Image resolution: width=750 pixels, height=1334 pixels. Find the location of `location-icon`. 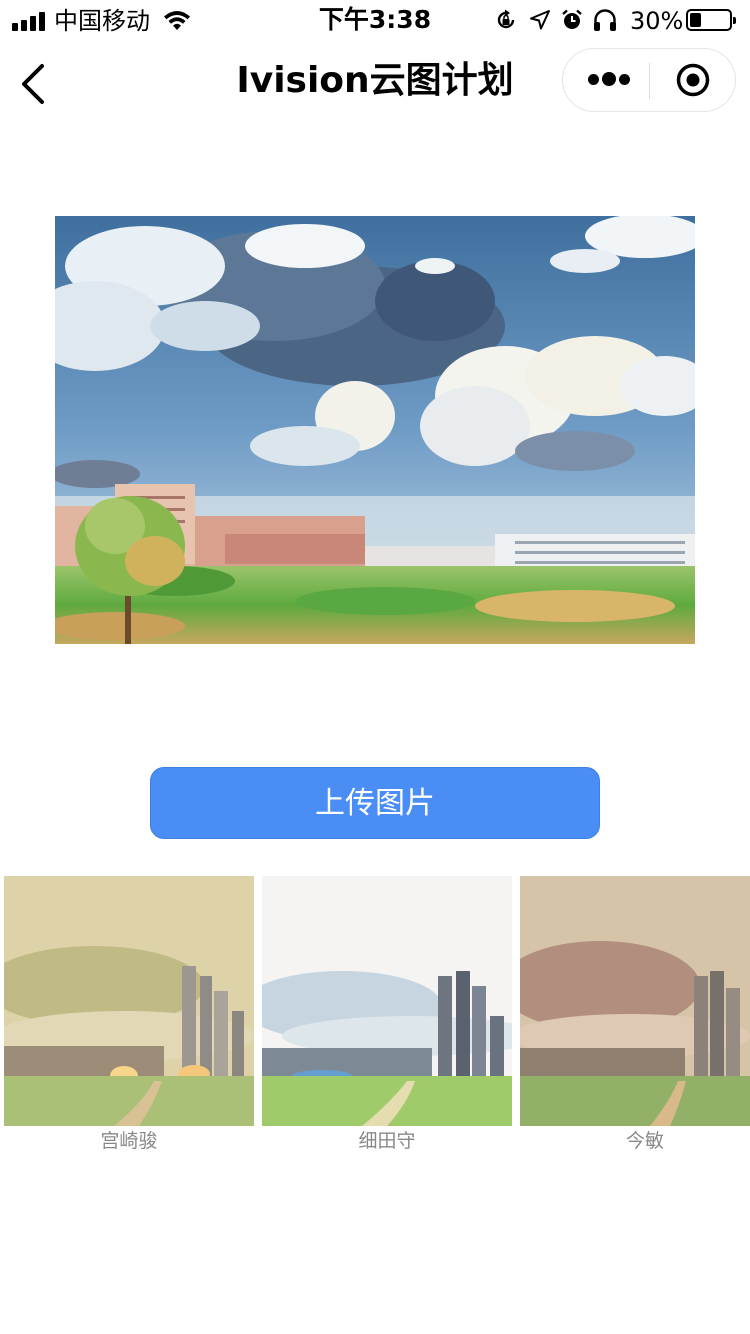

location-icon is located at coordinates (540, 20).